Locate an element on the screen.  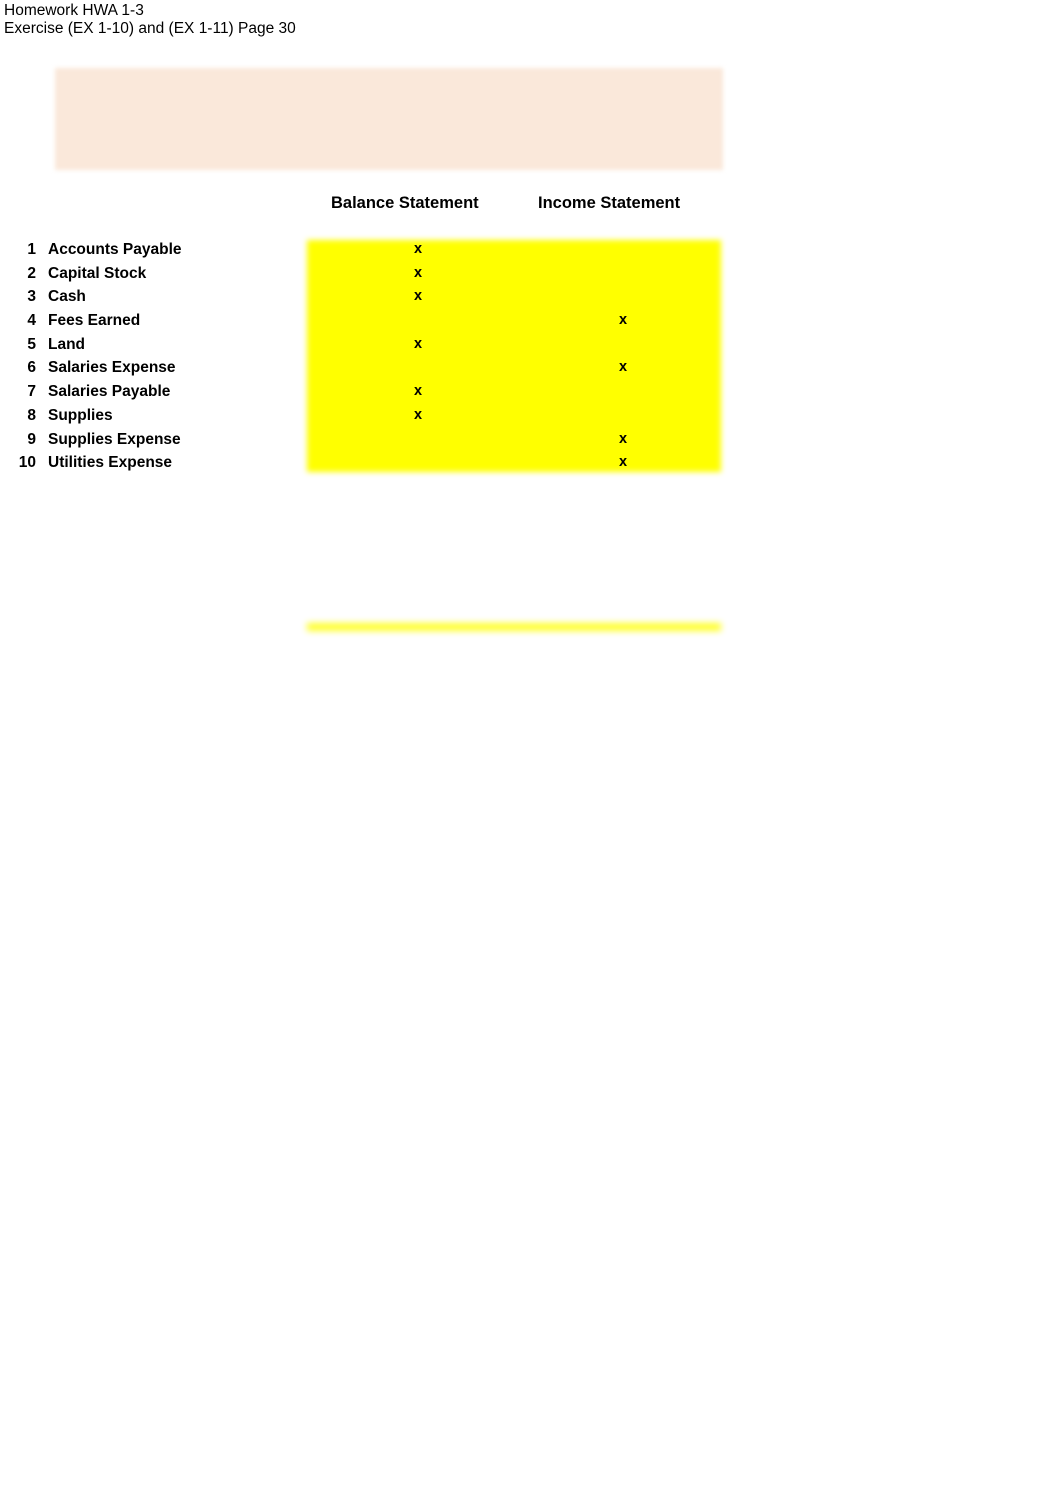
row-number: 4 is located at coordinates (31, 321).